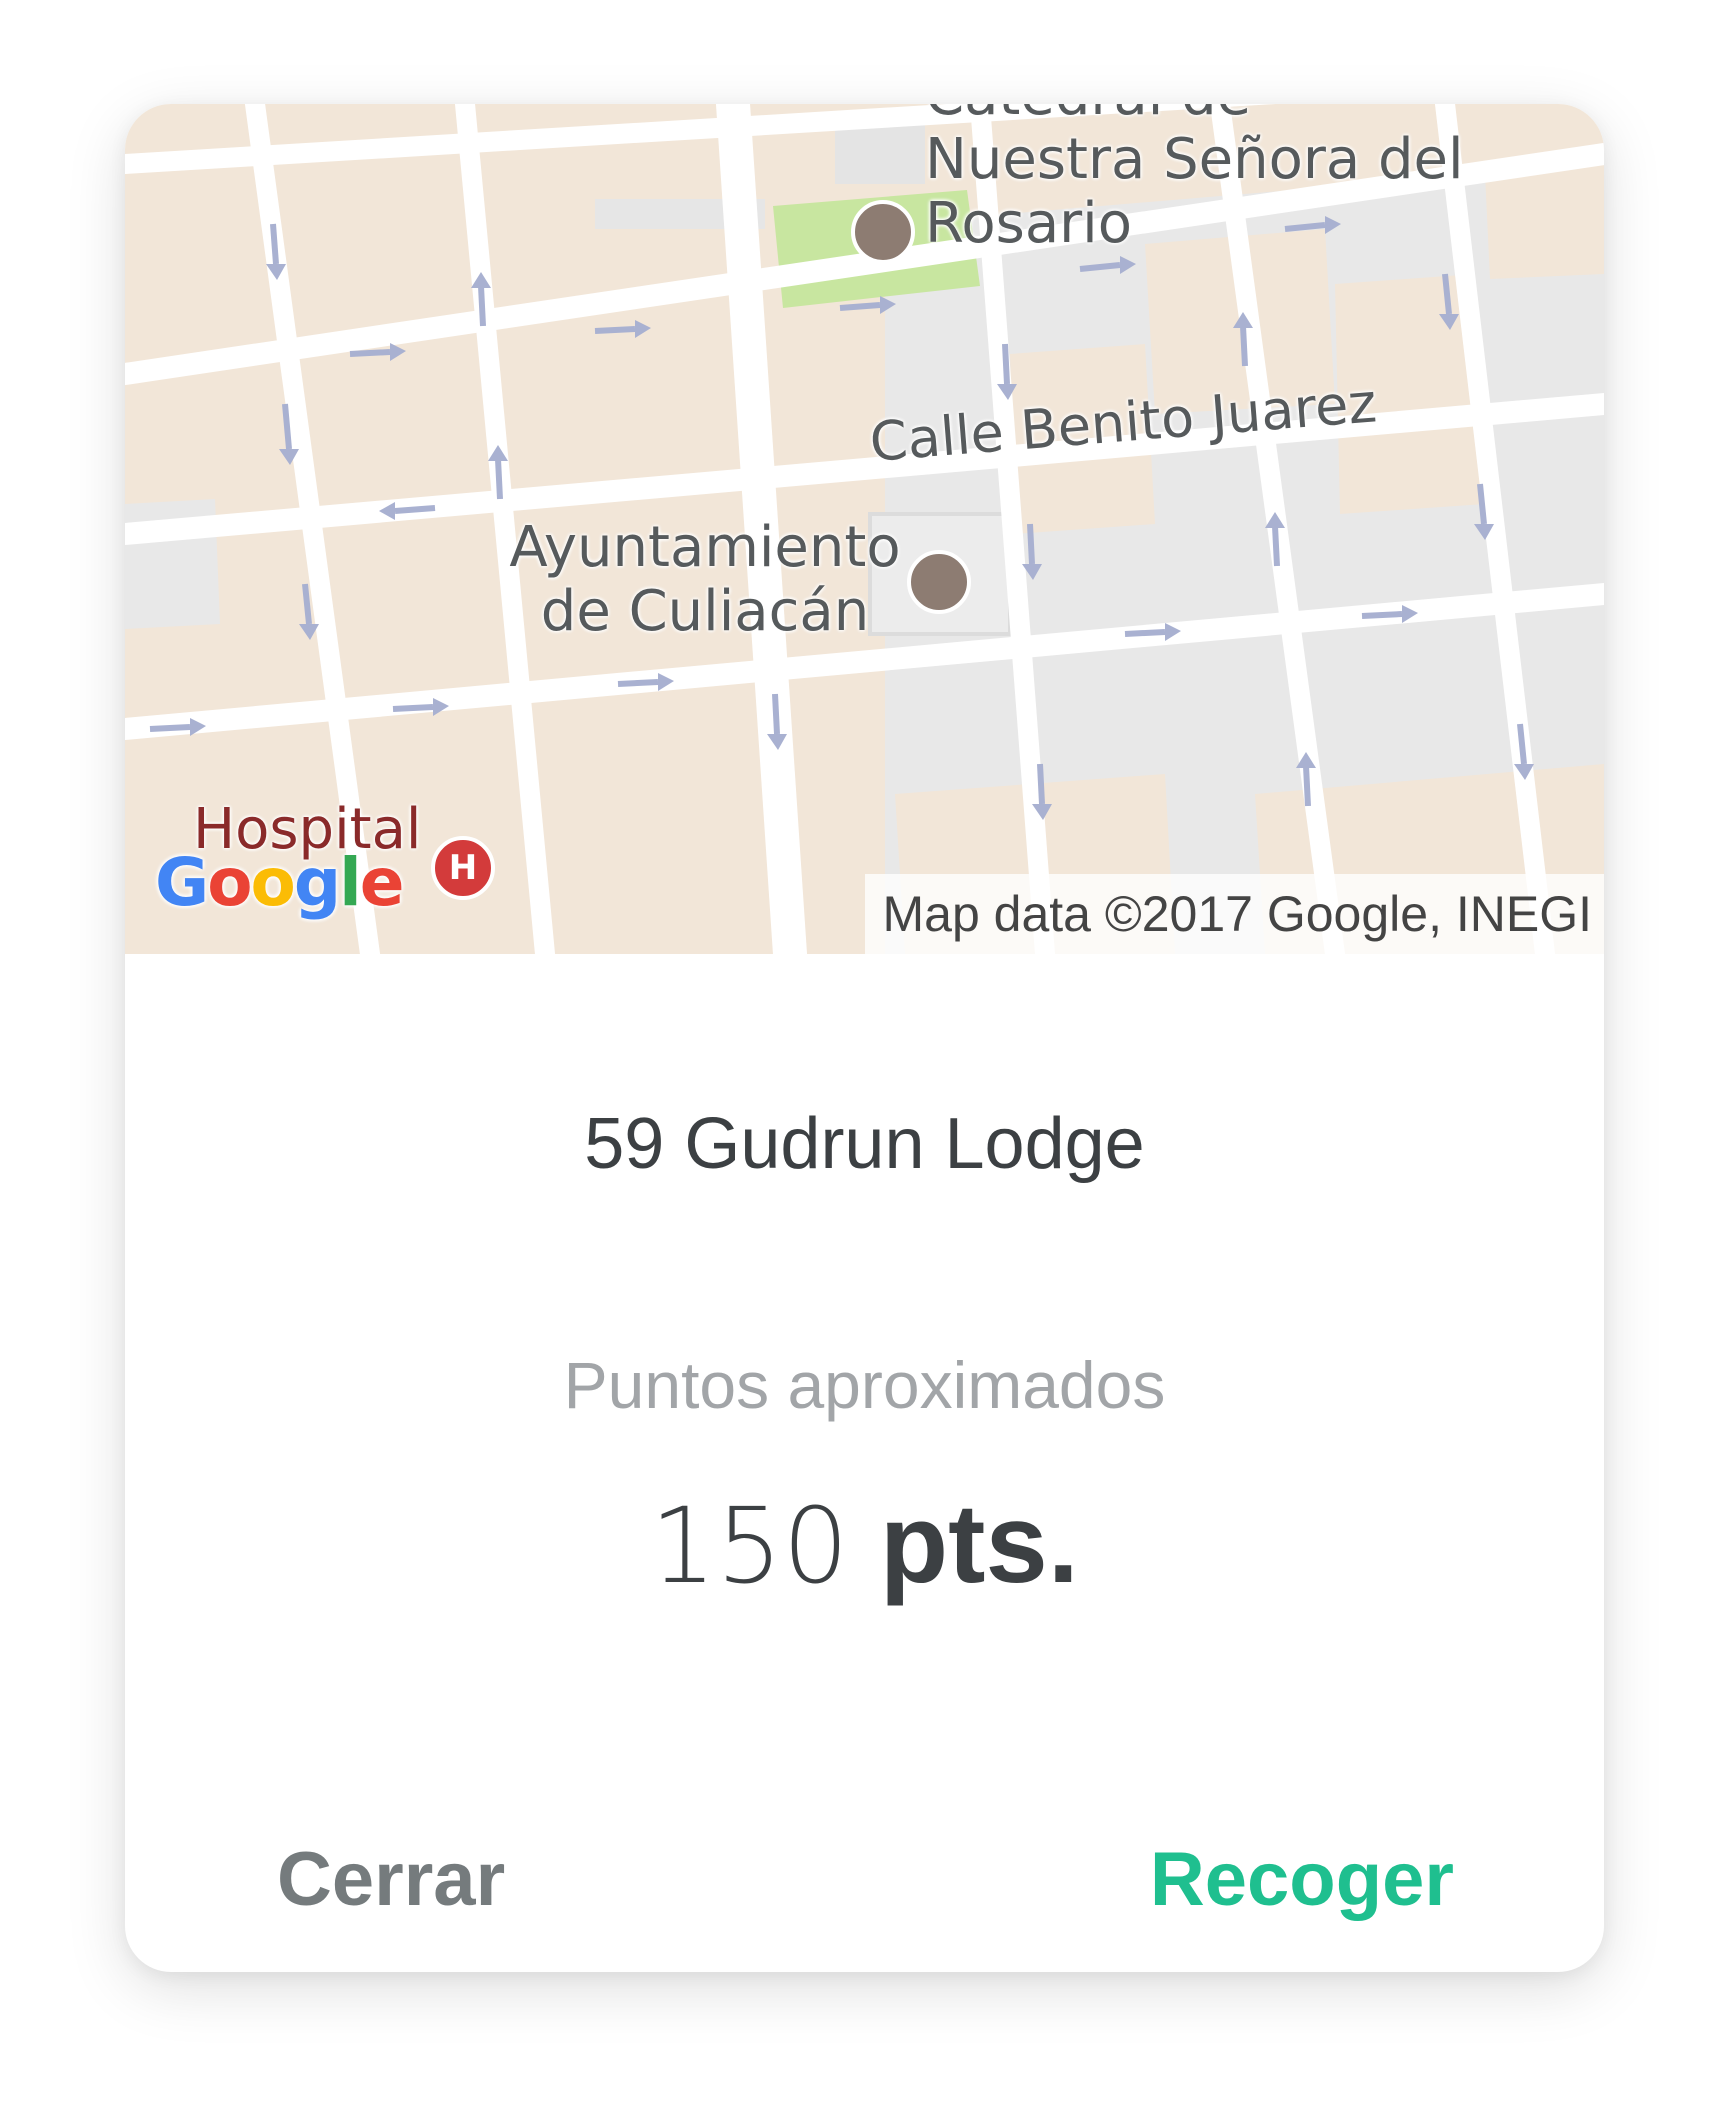 This screenshot has height=2120, width=1730. Describe the element at coordinates (391, 1880) in the screenshot. I see `close-button: Cerrar` at that location.